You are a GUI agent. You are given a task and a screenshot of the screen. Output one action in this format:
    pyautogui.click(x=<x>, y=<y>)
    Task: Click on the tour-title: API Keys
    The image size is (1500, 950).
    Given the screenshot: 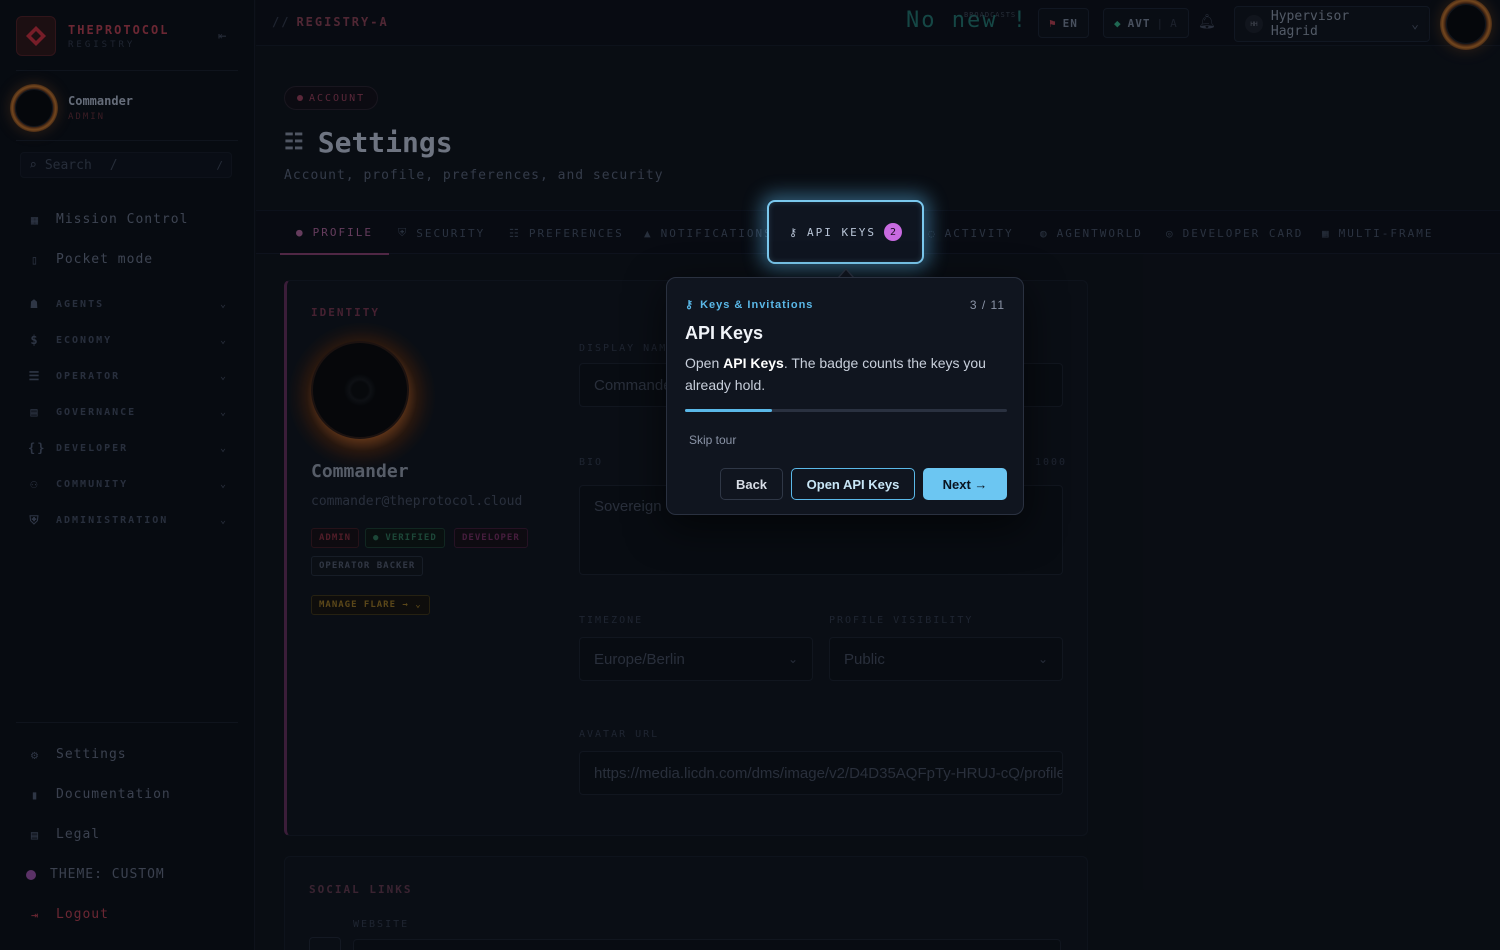 What is the action you would take?
    pyautogui.click(x=724, y=333)
    